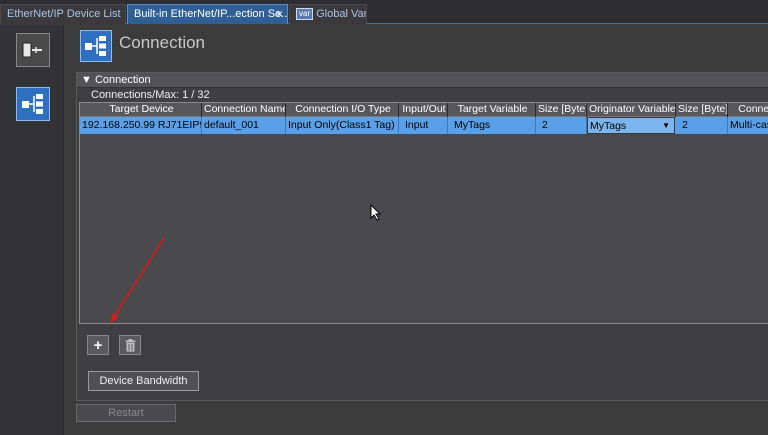  What do you see at coordinates (305, 14) in the screenshot?
I see `variable-table-icon: var` at bounding box center [305, 14].